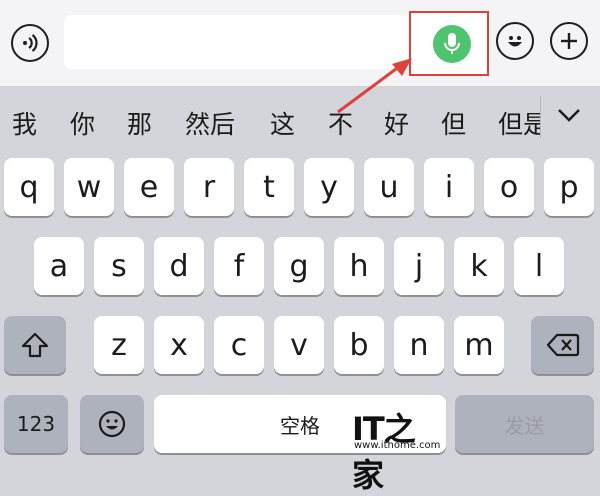 This screenshot has height=496, width=600. I want to click on watermark-url: www.ithome.com, so click(397, 445).